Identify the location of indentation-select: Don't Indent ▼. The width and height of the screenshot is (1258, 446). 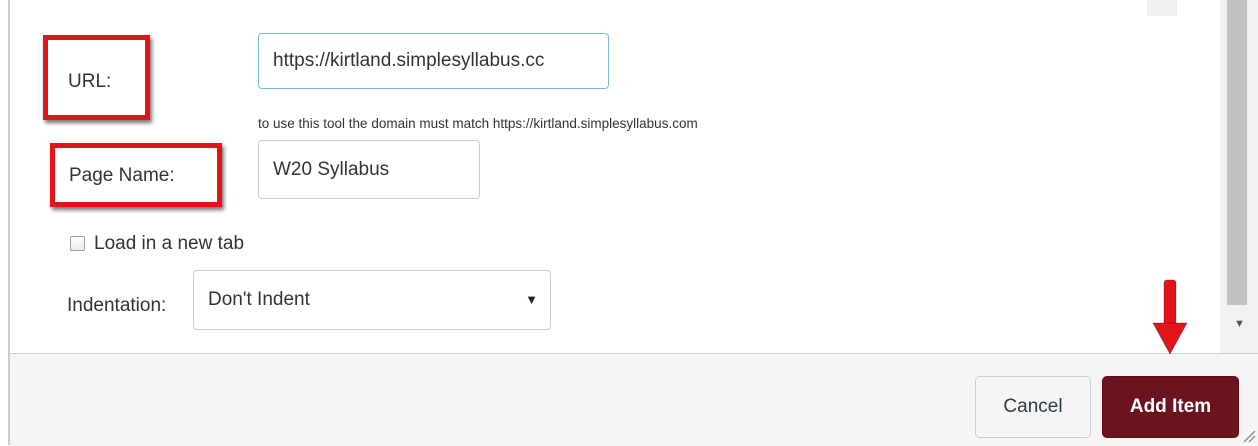
(372, 300).